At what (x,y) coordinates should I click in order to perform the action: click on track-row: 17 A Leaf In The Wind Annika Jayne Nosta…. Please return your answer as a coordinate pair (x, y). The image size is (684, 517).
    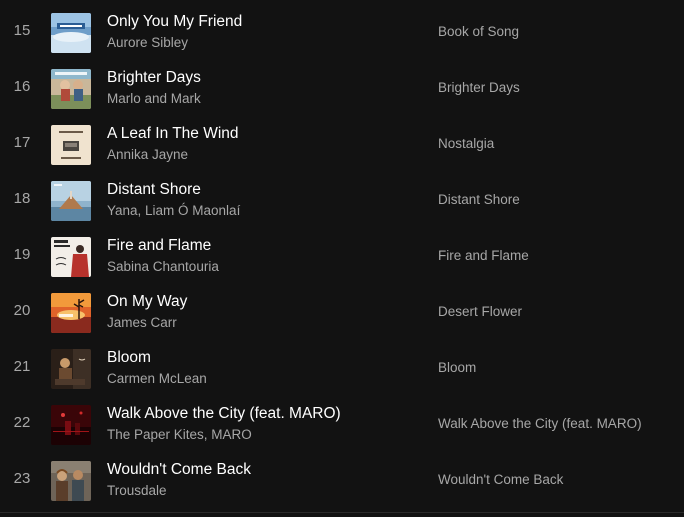
    Looking at the image, I should click on (342, 145).